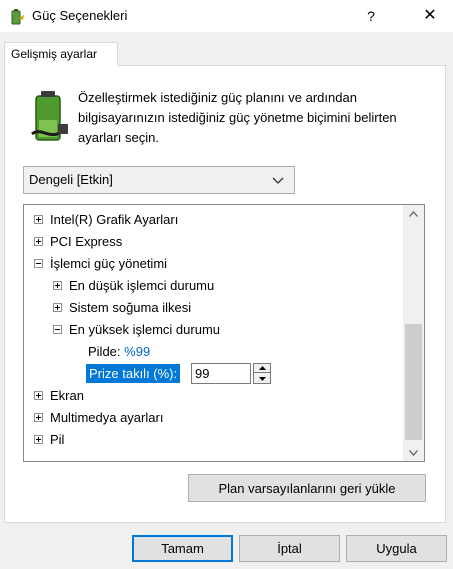 This screenshot has width=453, height=569. I want to click on tree-item-label: En düşük işlemci durumu, so click(142, 285).